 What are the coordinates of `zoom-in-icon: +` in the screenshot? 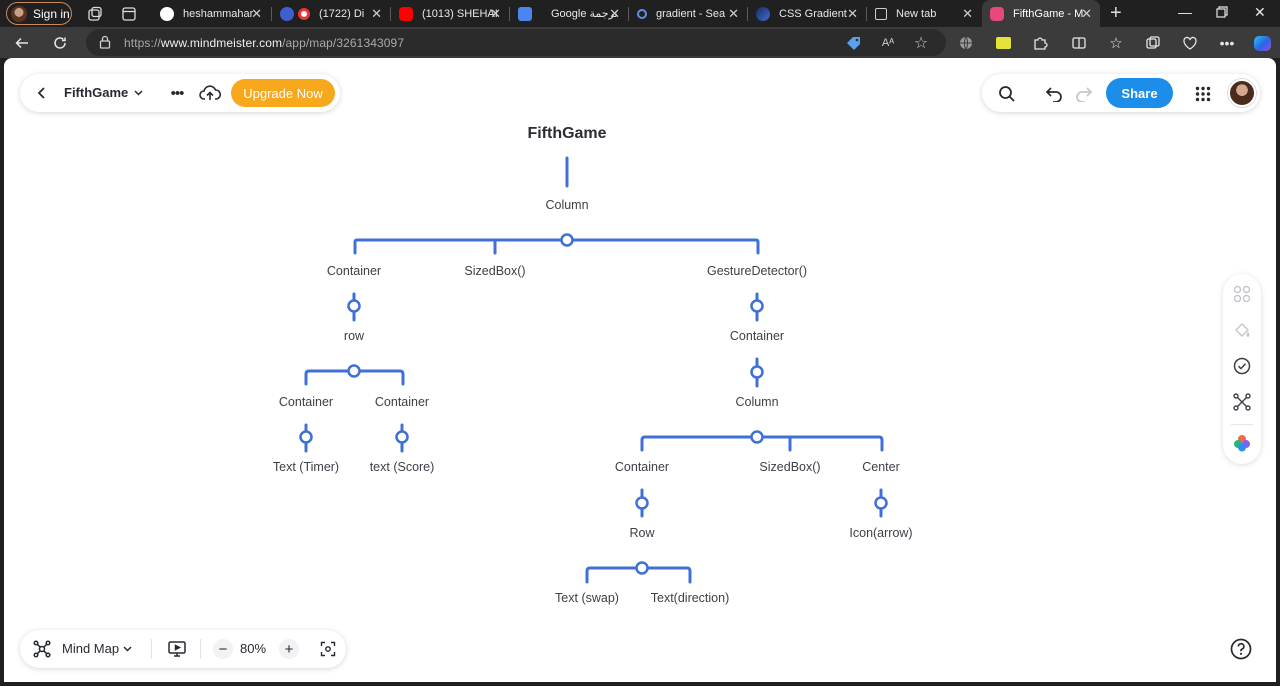 It's located at (289, 649).